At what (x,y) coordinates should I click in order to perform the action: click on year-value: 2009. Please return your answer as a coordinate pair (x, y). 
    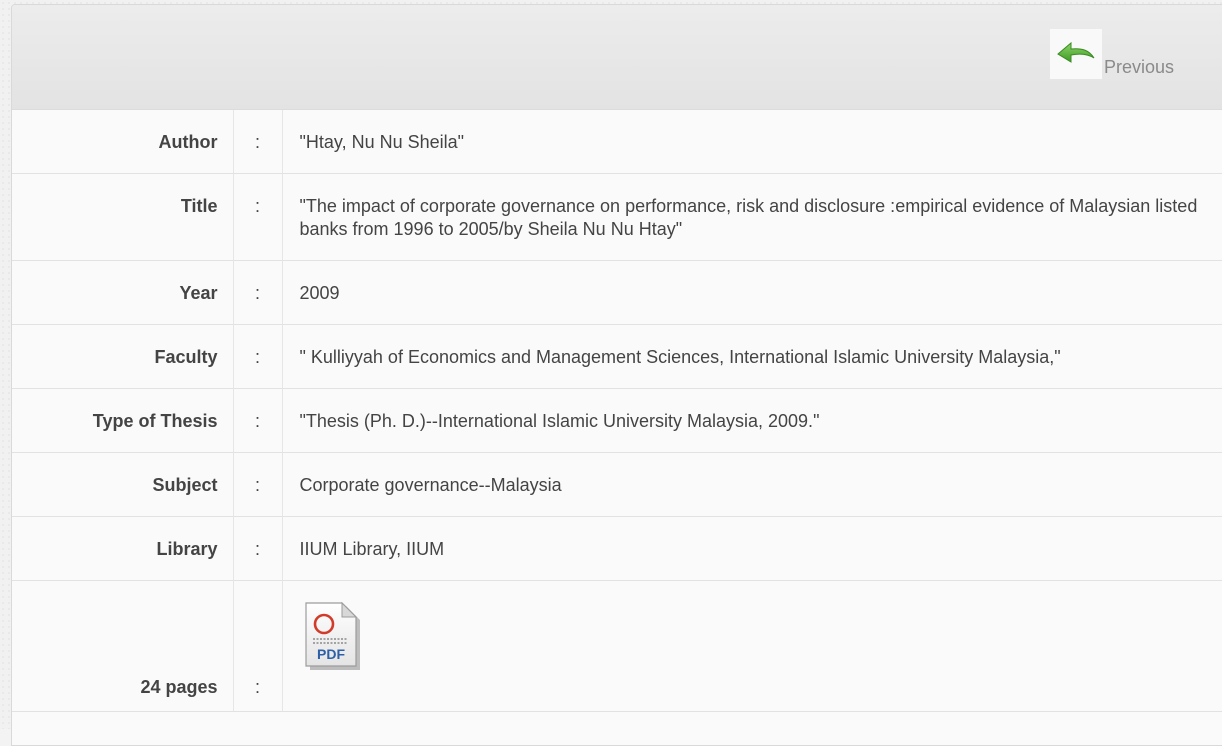
    Looking at the image, I should click on (319, 293).